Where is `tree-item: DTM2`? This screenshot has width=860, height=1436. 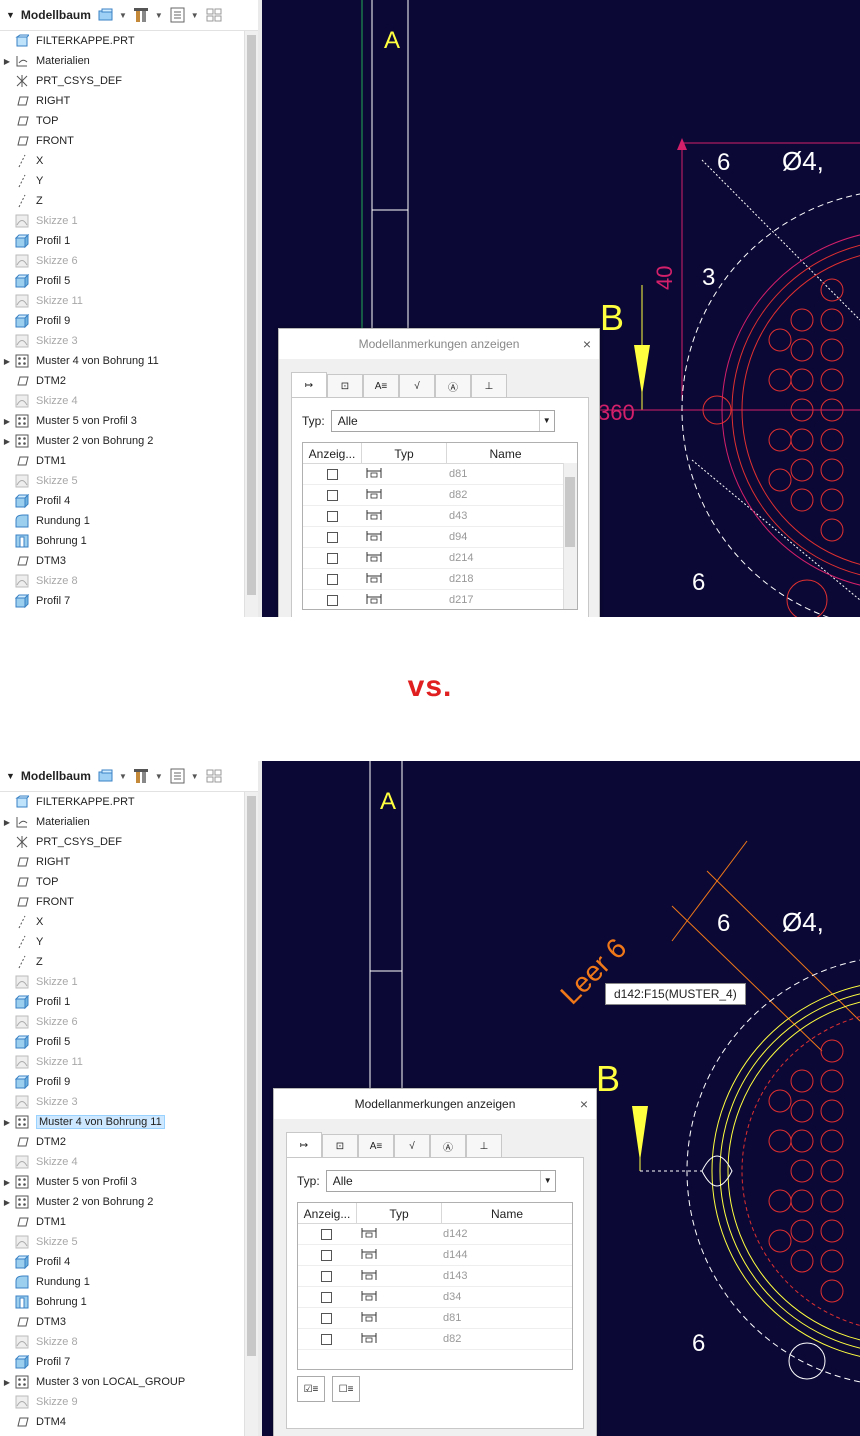
tree-item: DTM2 is located at coordinates (122, 381).